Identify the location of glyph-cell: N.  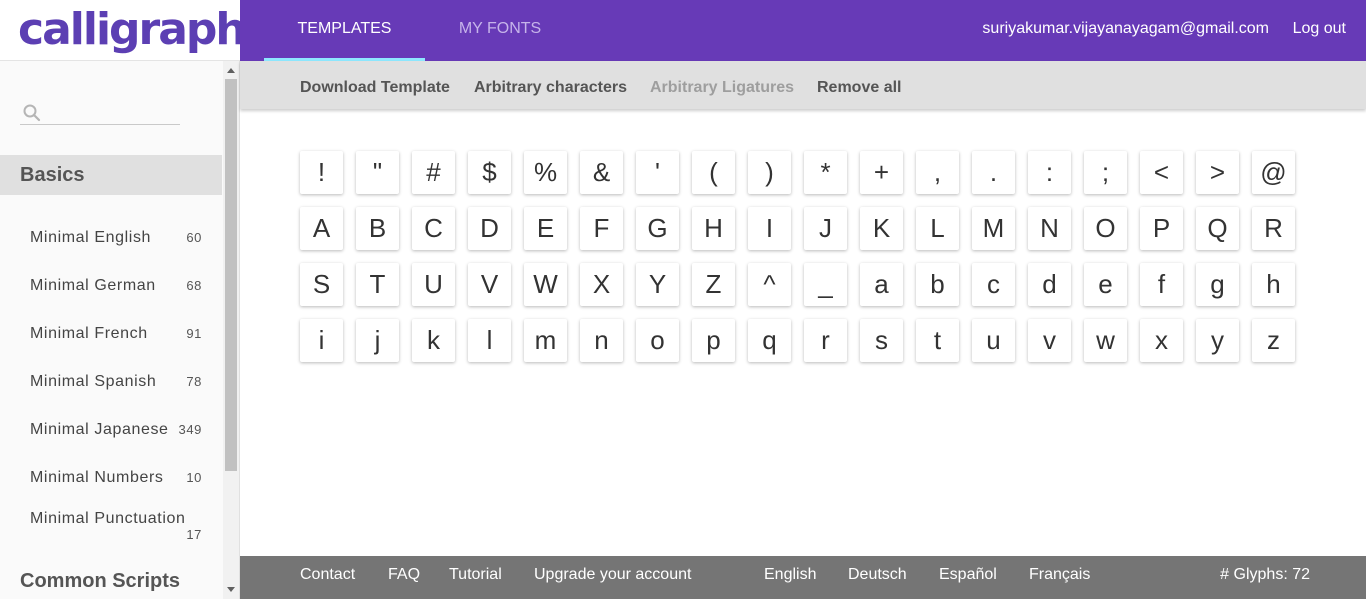
(1049, 228).